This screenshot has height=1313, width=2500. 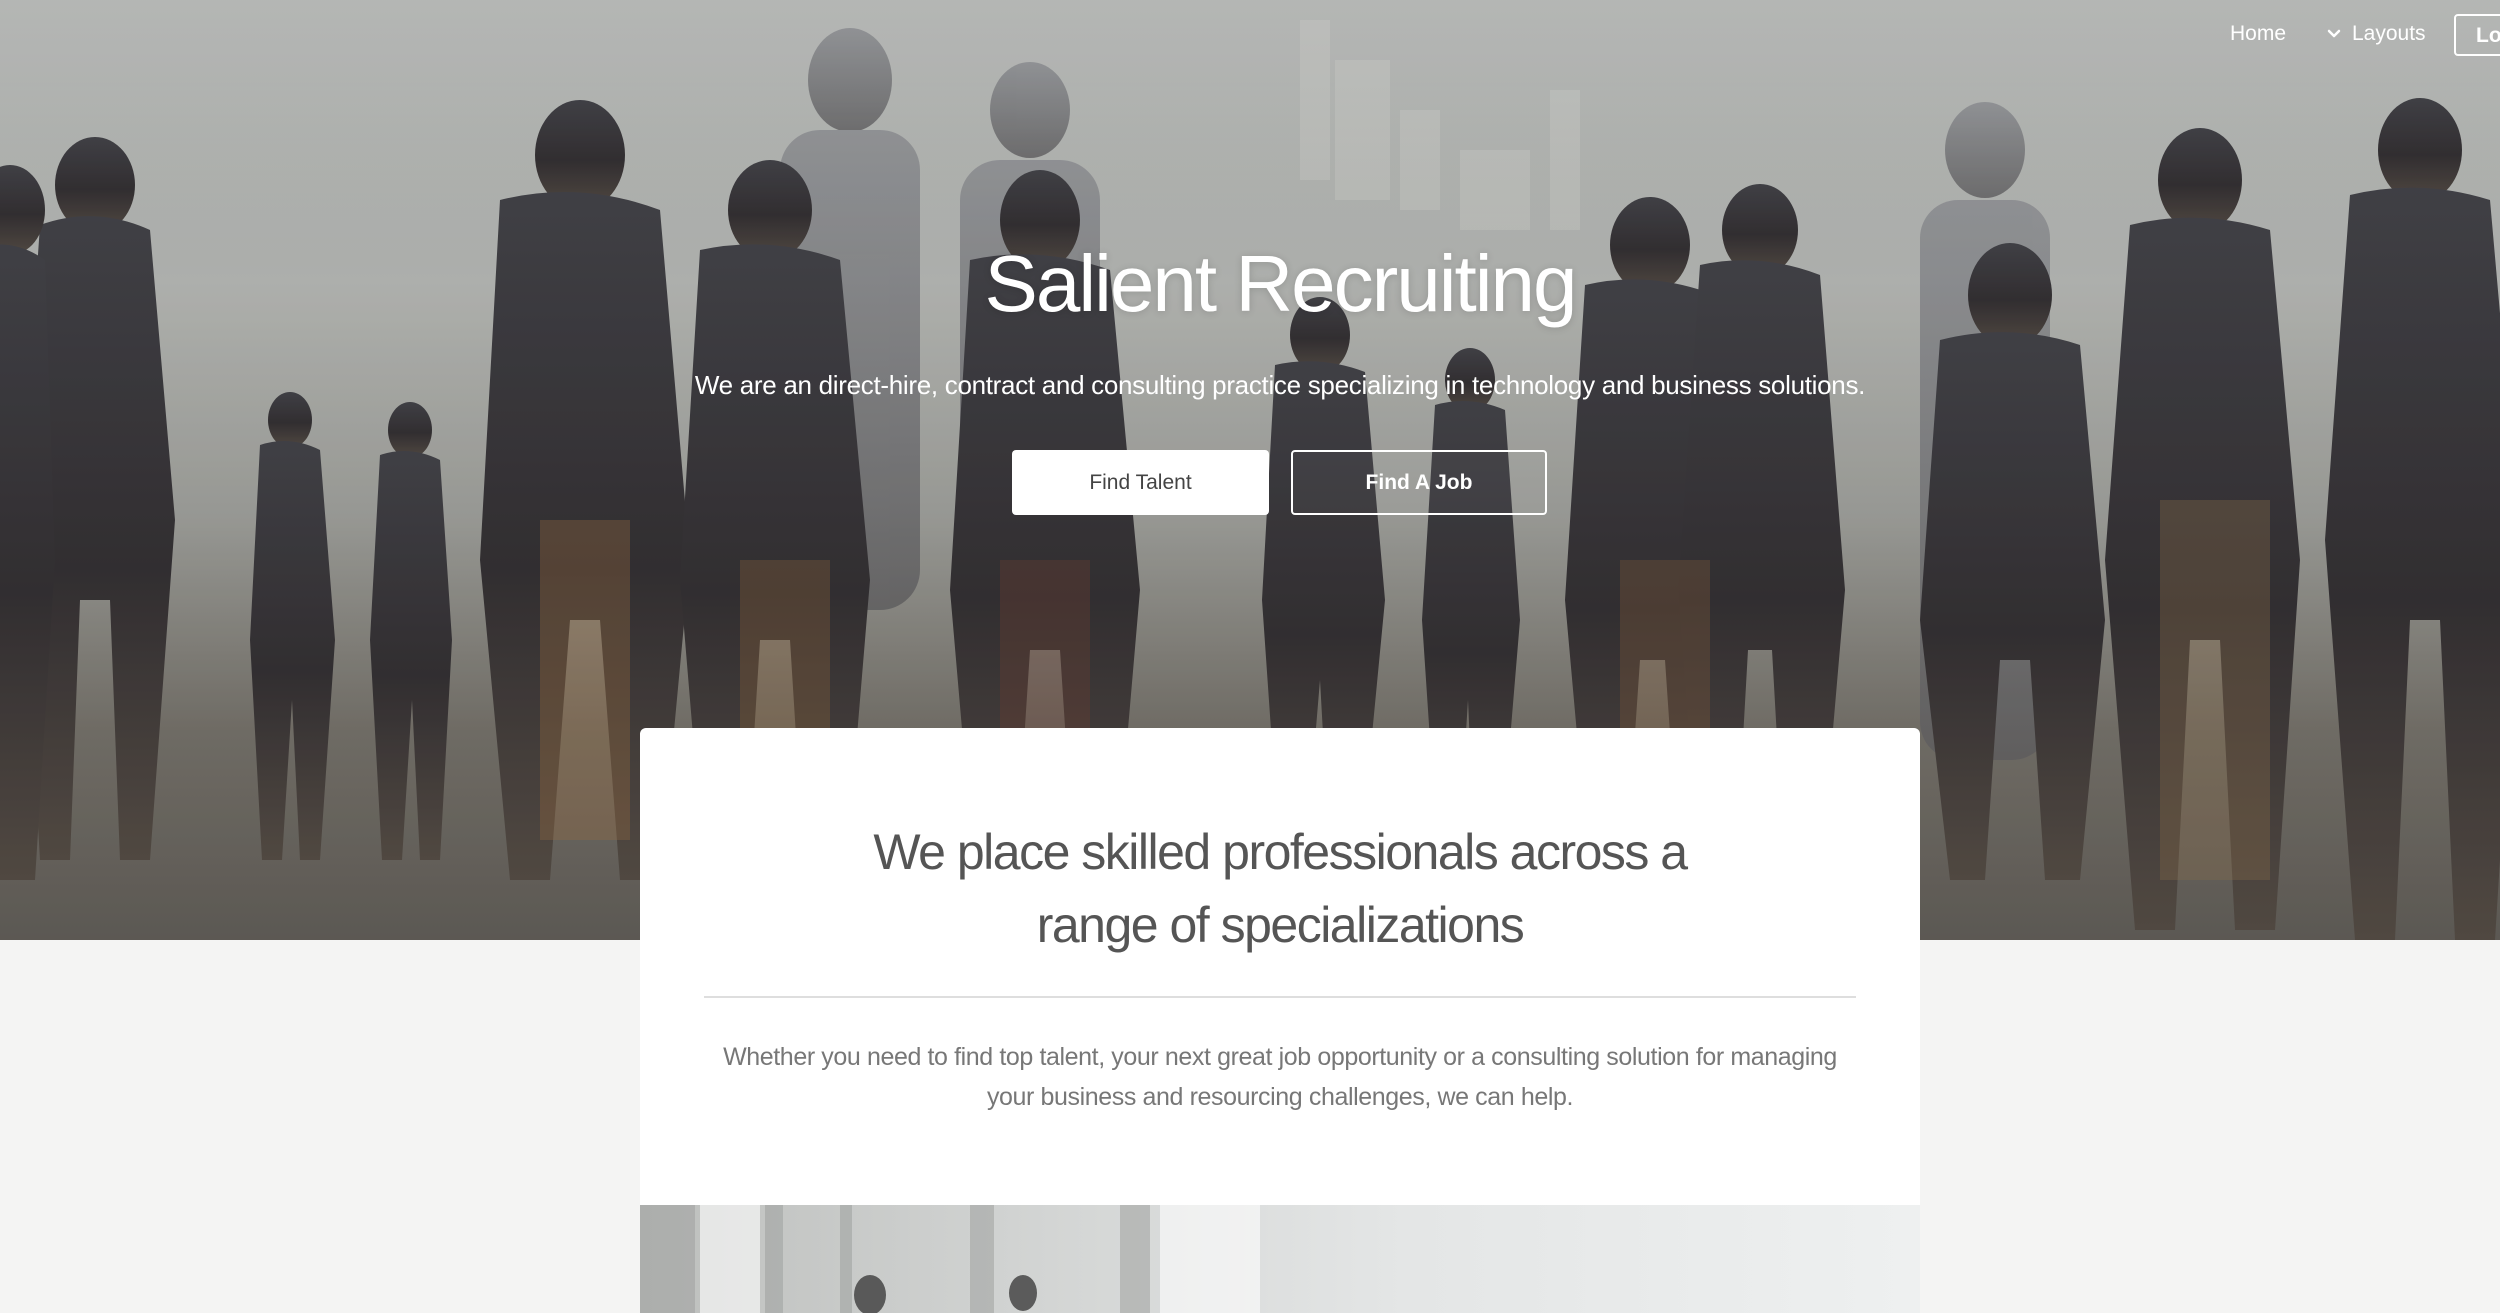 I want to click on intro-heading-line-1: We place skilled professionals across a, so click(x=1280, y=852).